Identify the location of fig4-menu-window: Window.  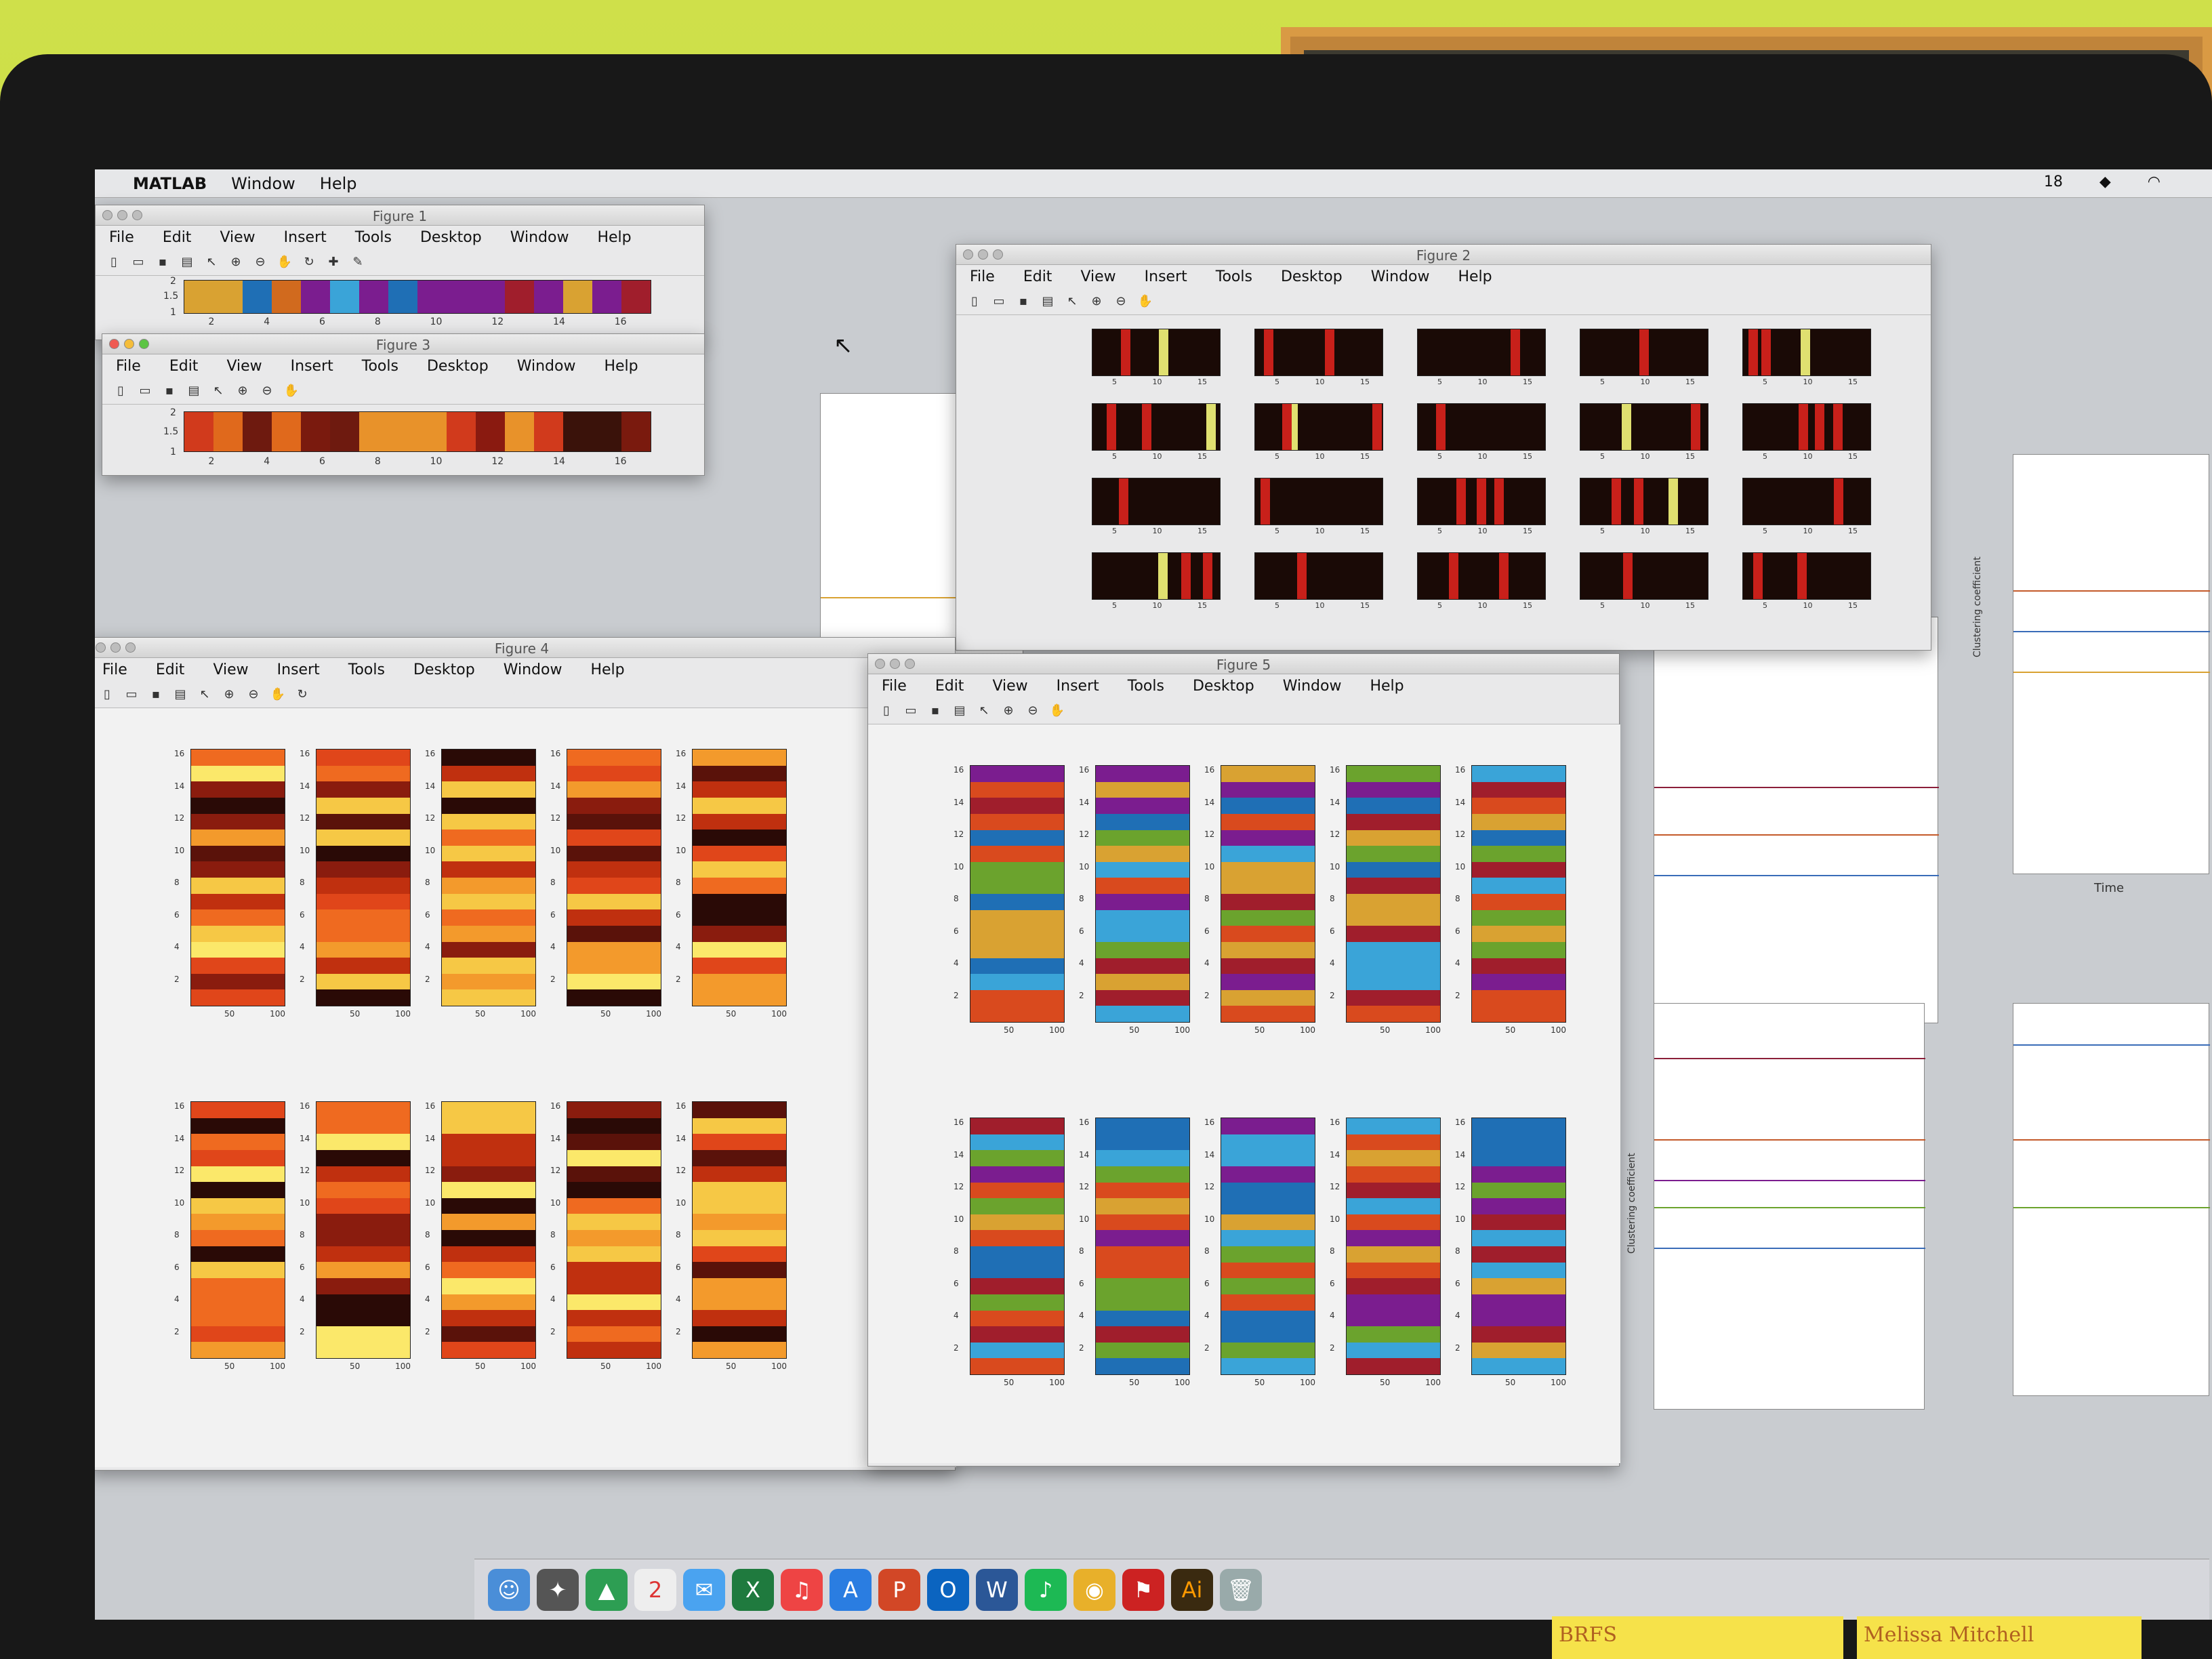
(533, 669).